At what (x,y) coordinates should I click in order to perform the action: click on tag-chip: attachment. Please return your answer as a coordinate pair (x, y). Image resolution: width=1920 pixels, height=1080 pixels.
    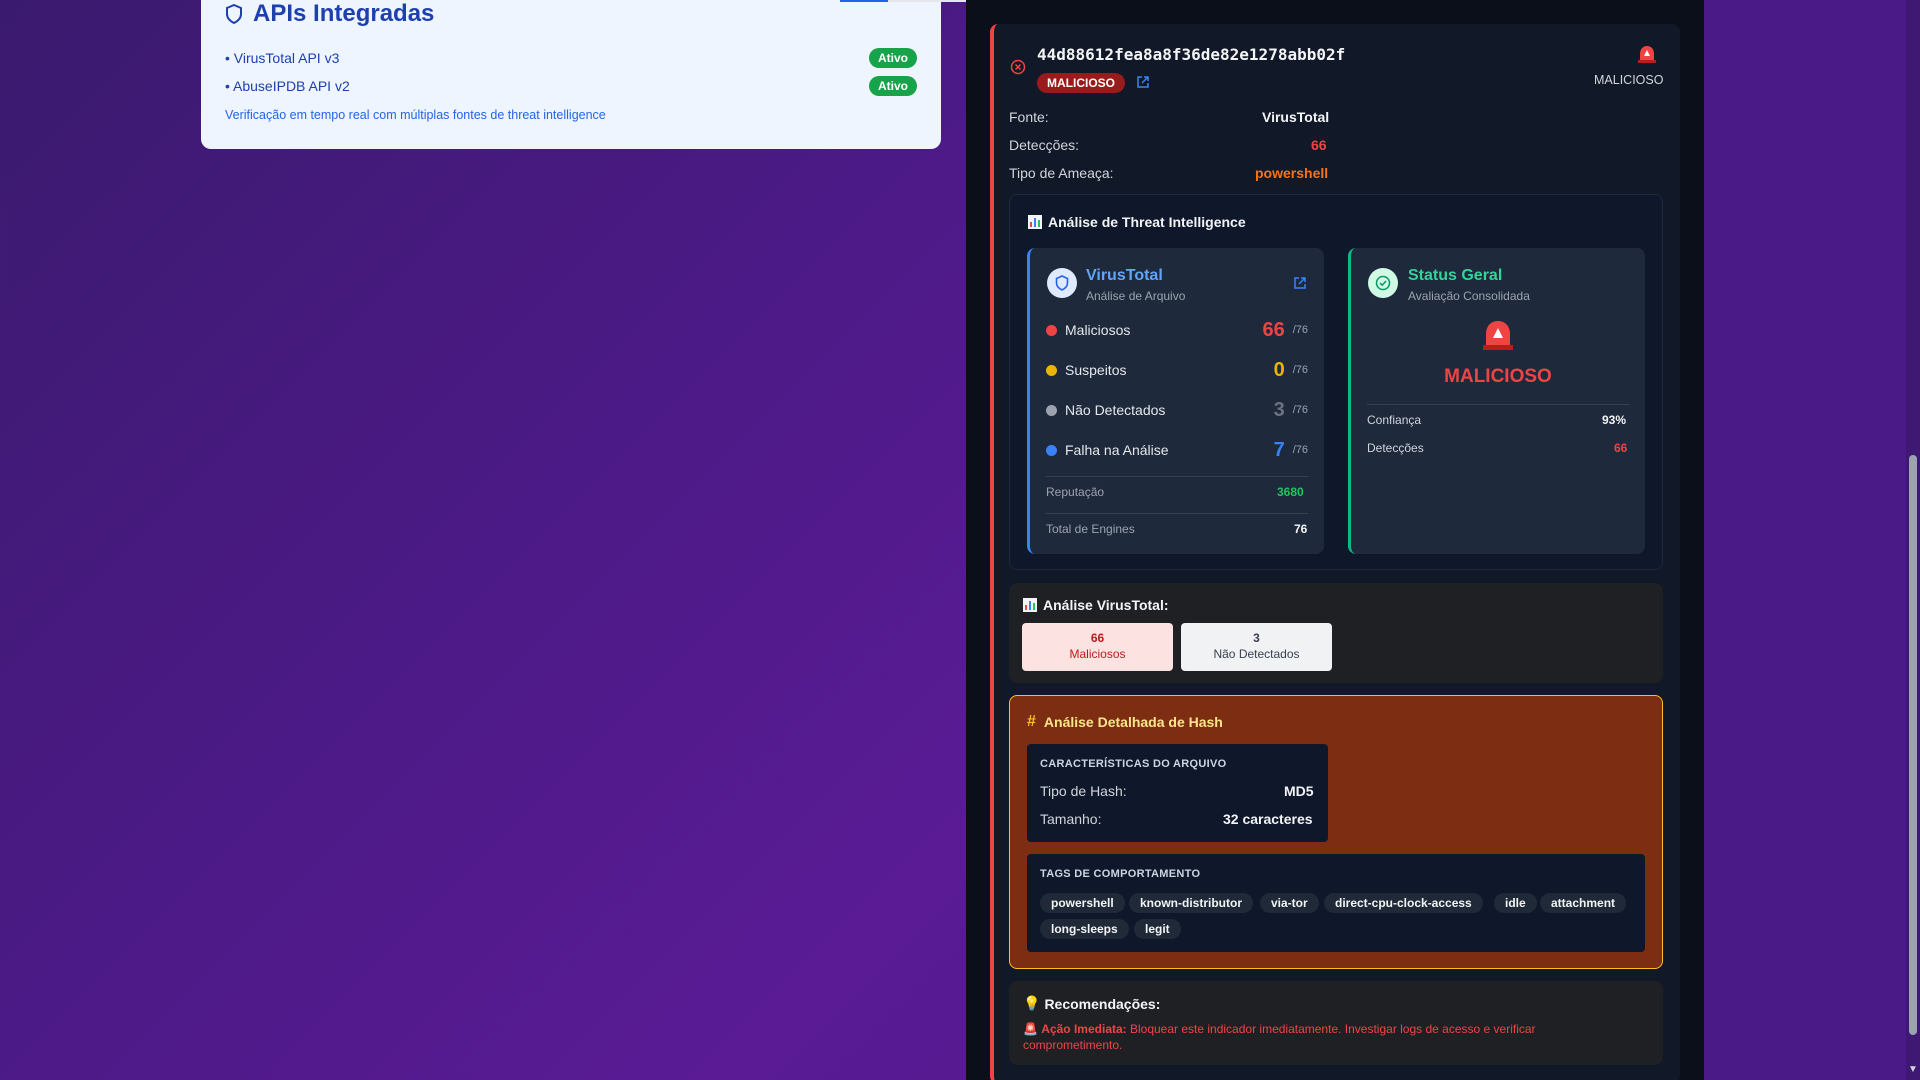
    Looking at the image, I should click on (1583, 903).